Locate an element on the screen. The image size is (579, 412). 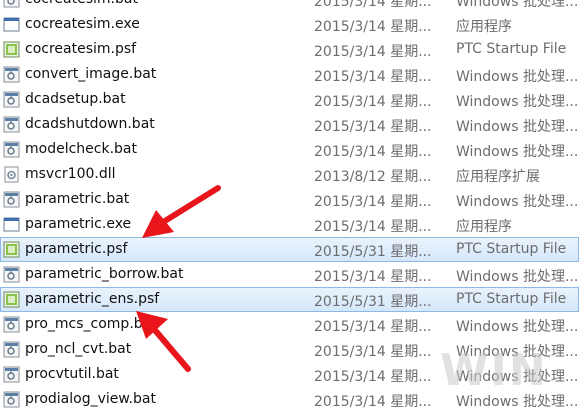
file-name: procvtutil.bat is located at coordinates (72, 374).